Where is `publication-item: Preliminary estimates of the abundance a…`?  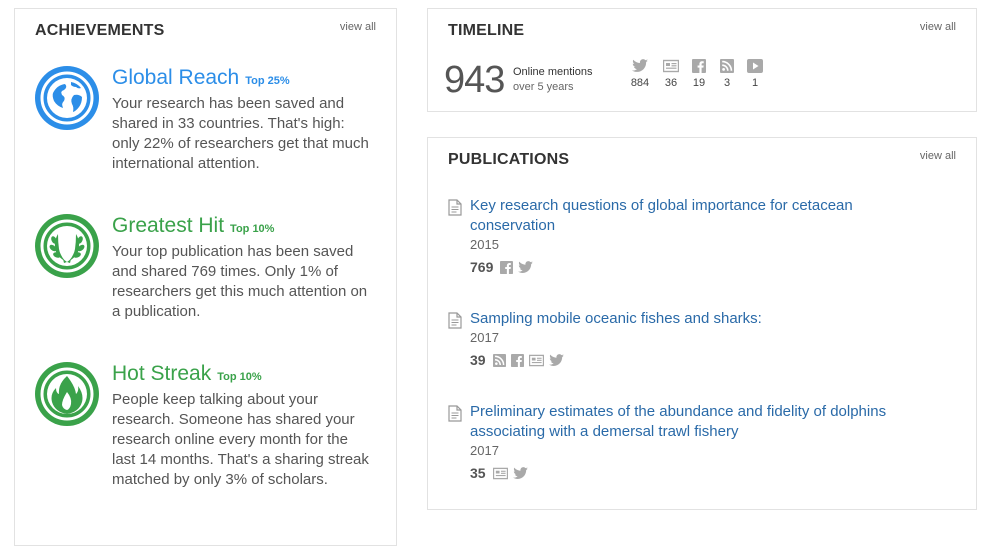
publication-item: Preliminary estimates of the abundance a… is located at coordinates (698, 447).